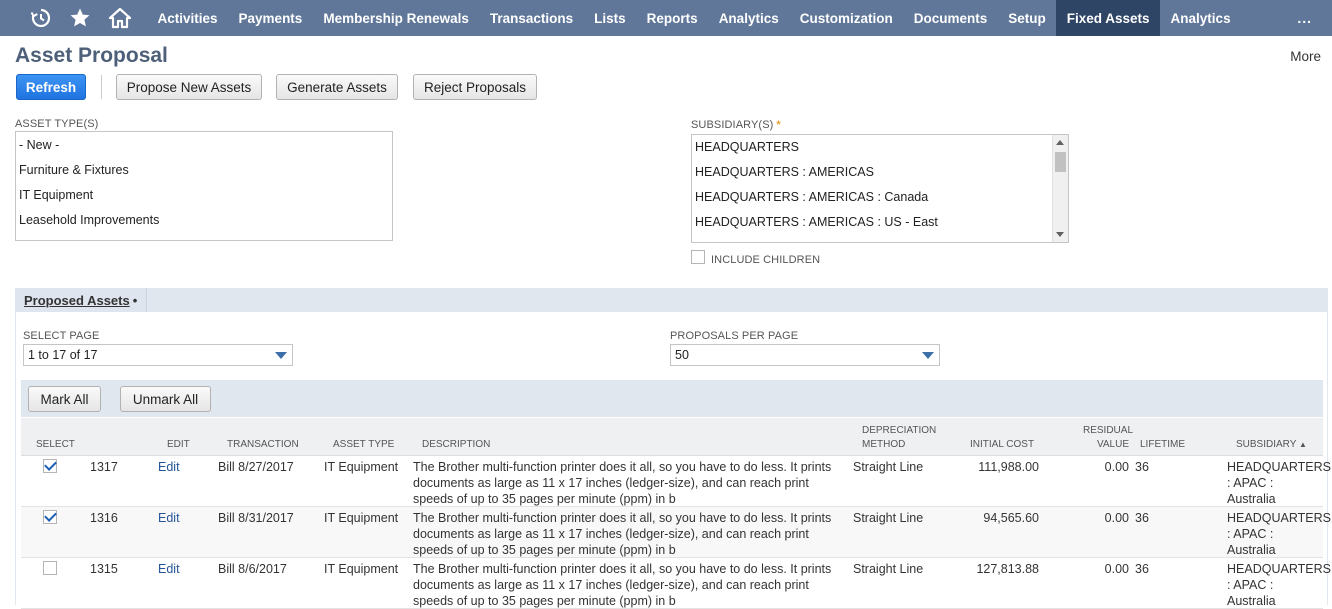 This screenshot has width=1332, height=609. What do you see at coordinates (1060, 142) in the screenshot?
I see `scroll-up-arrow-icon` at bounding box center [1060, 142].